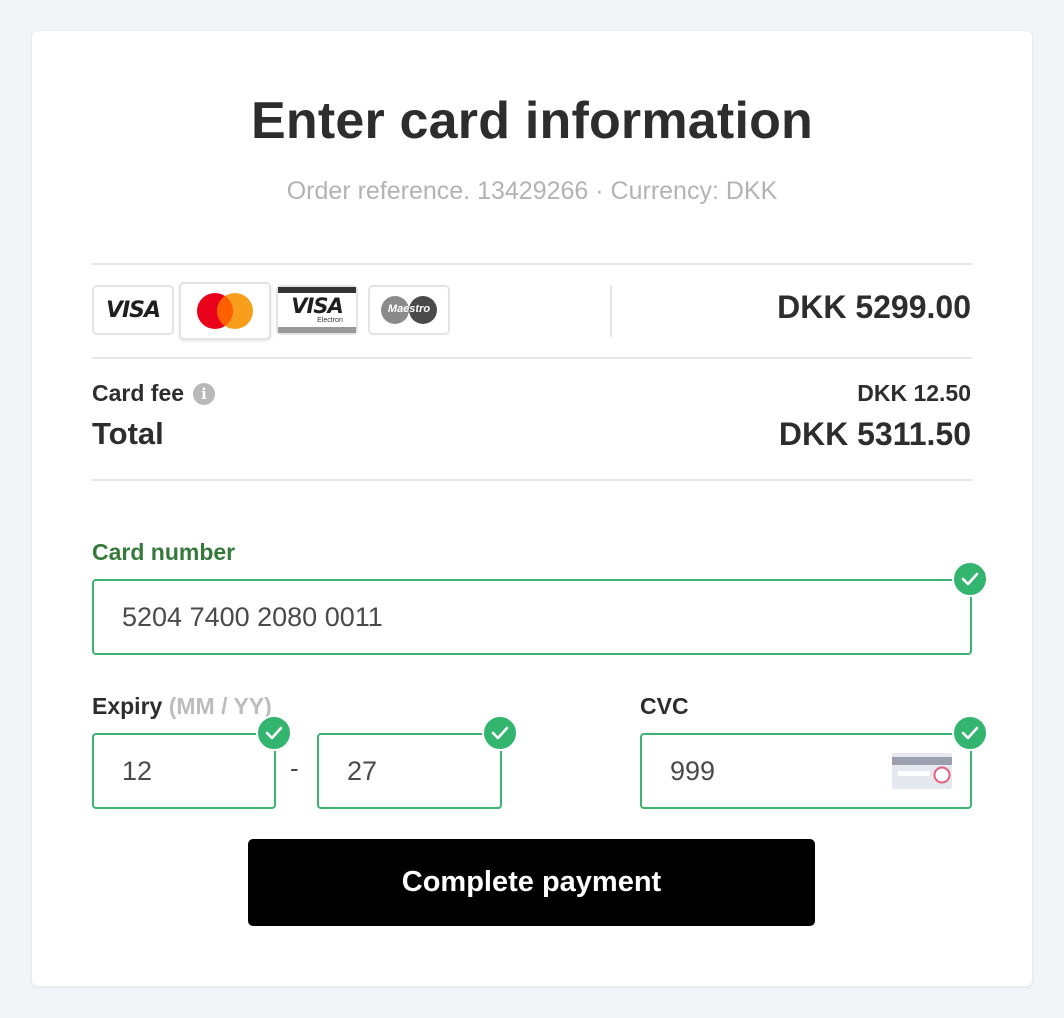 The width and height of the screenshot is (1064, 1018). What do you see at coordinates (133, 310) in the screenshot?
I see `visa-logo-icon: VISA` at bounding box center [133, 310].